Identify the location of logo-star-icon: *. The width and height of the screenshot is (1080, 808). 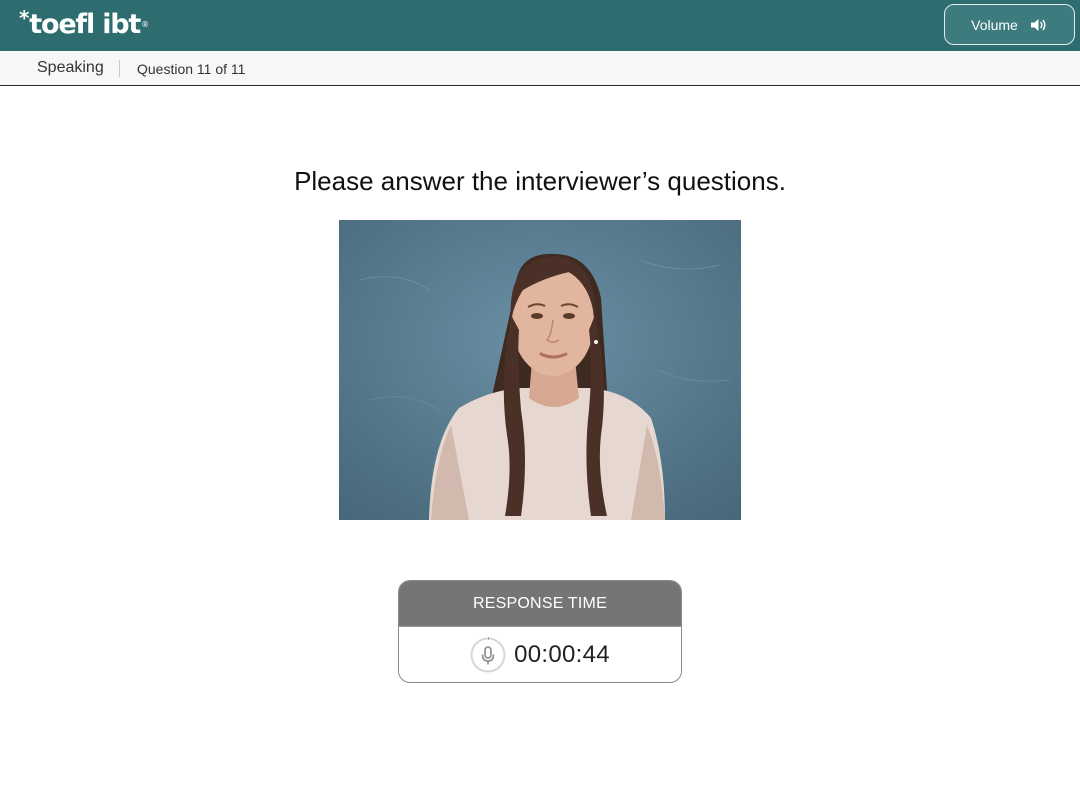
(24, 18).